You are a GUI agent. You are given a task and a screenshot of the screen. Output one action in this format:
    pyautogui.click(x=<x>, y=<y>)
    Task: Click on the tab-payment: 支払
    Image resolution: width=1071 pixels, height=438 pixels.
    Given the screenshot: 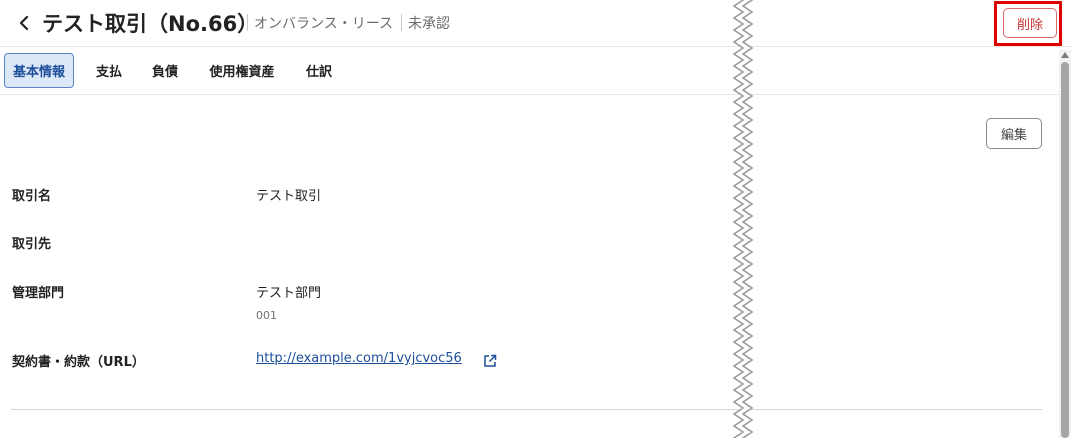 What is the action you would take?
    pyautogui.click(x=109, y=70)
    